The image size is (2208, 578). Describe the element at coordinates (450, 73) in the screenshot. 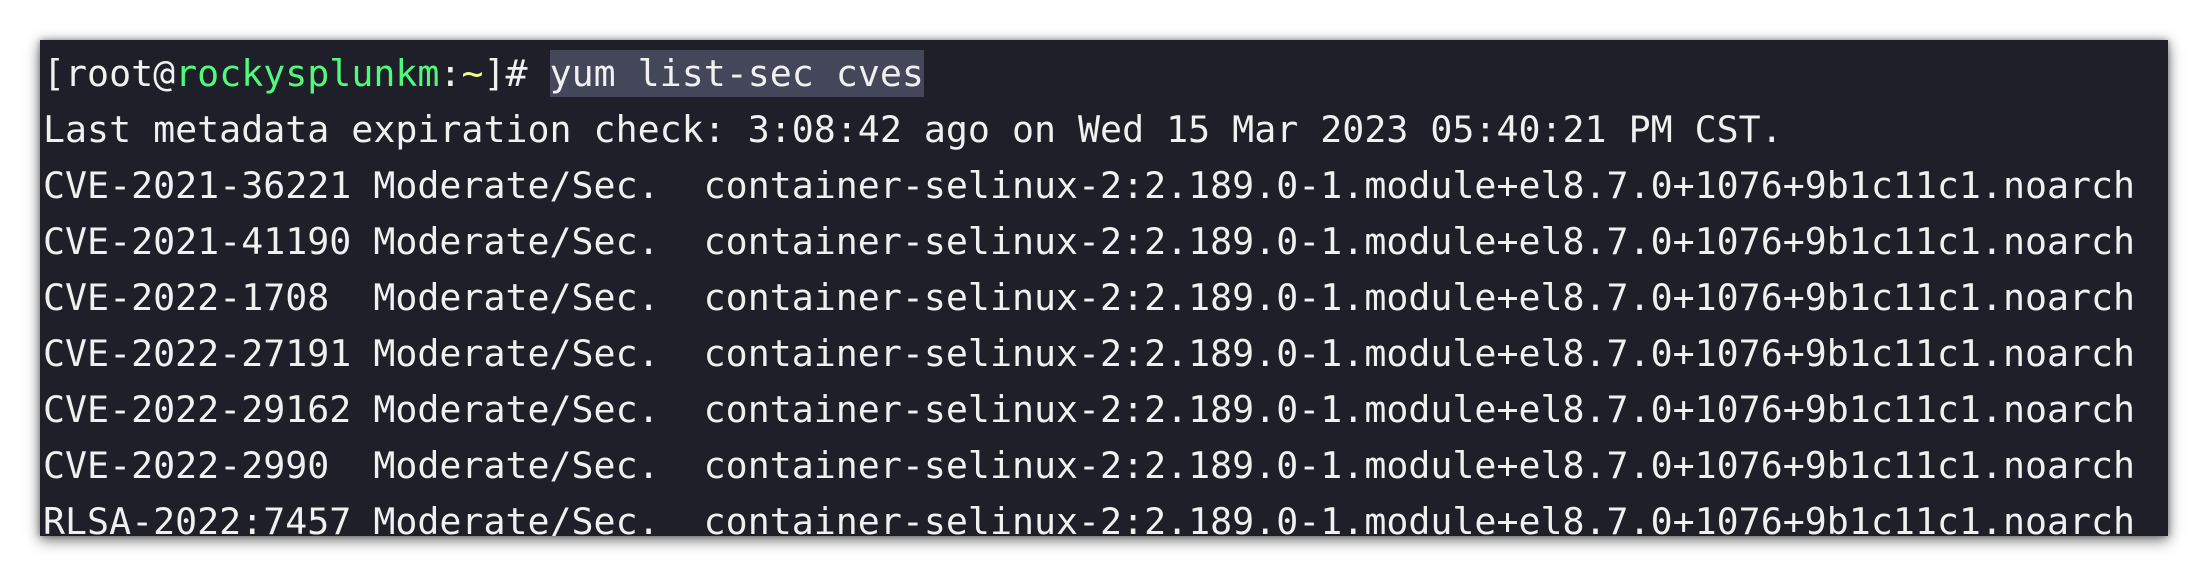

I see `prompt-colon: :` at that location.